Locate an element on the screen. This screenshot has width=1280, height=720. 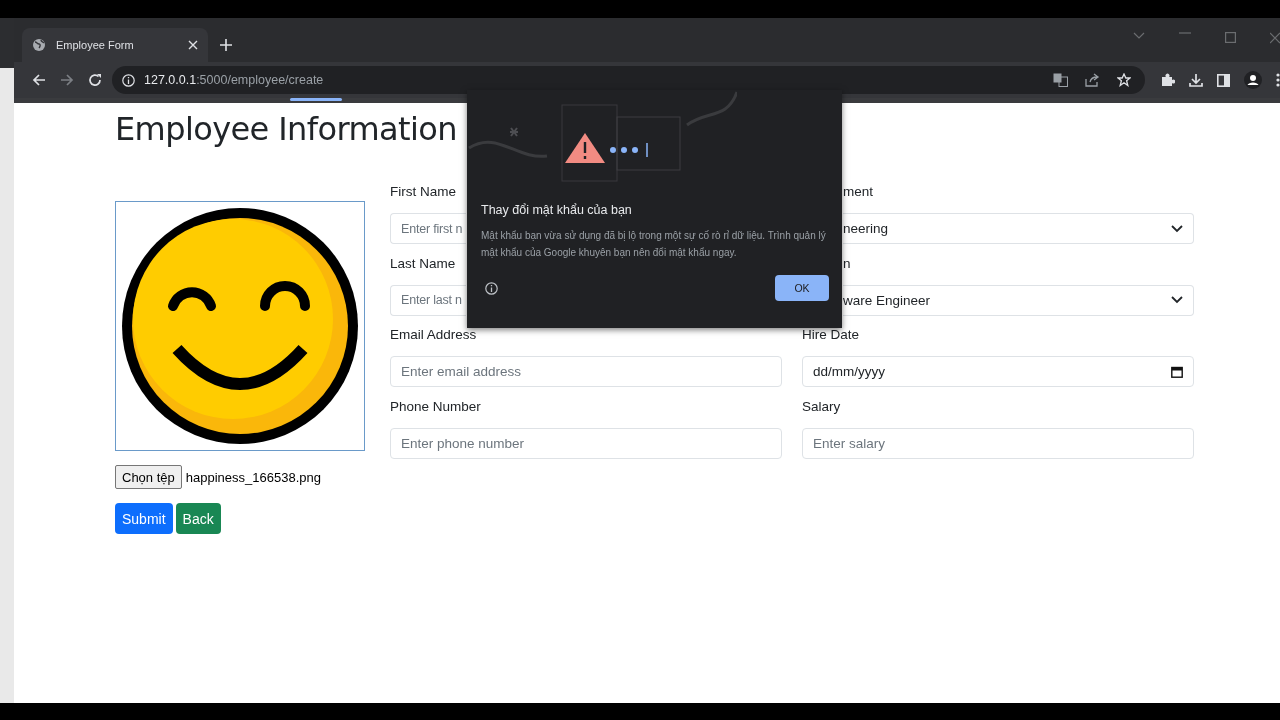
ok-button: OK is located at coordinates (802, 288).